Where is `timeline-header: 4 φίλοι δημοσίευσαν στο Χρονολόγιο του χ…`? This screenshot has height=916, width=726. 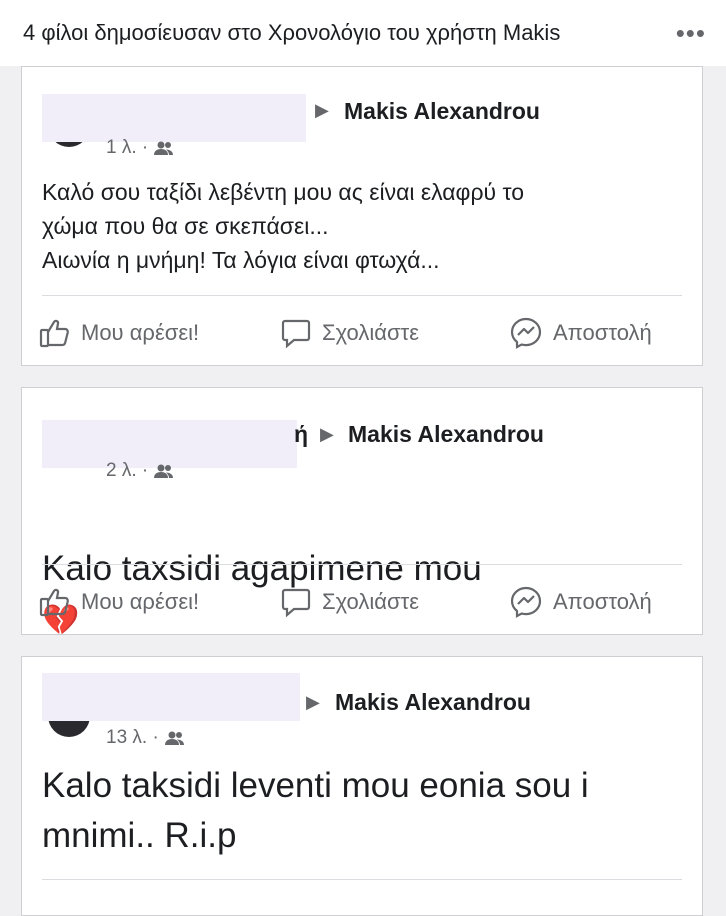
timeline-header: 4 φίλοι δημοσίευσαν στο Χρονολόγιο του χ… is located at coordinates (363, 33).